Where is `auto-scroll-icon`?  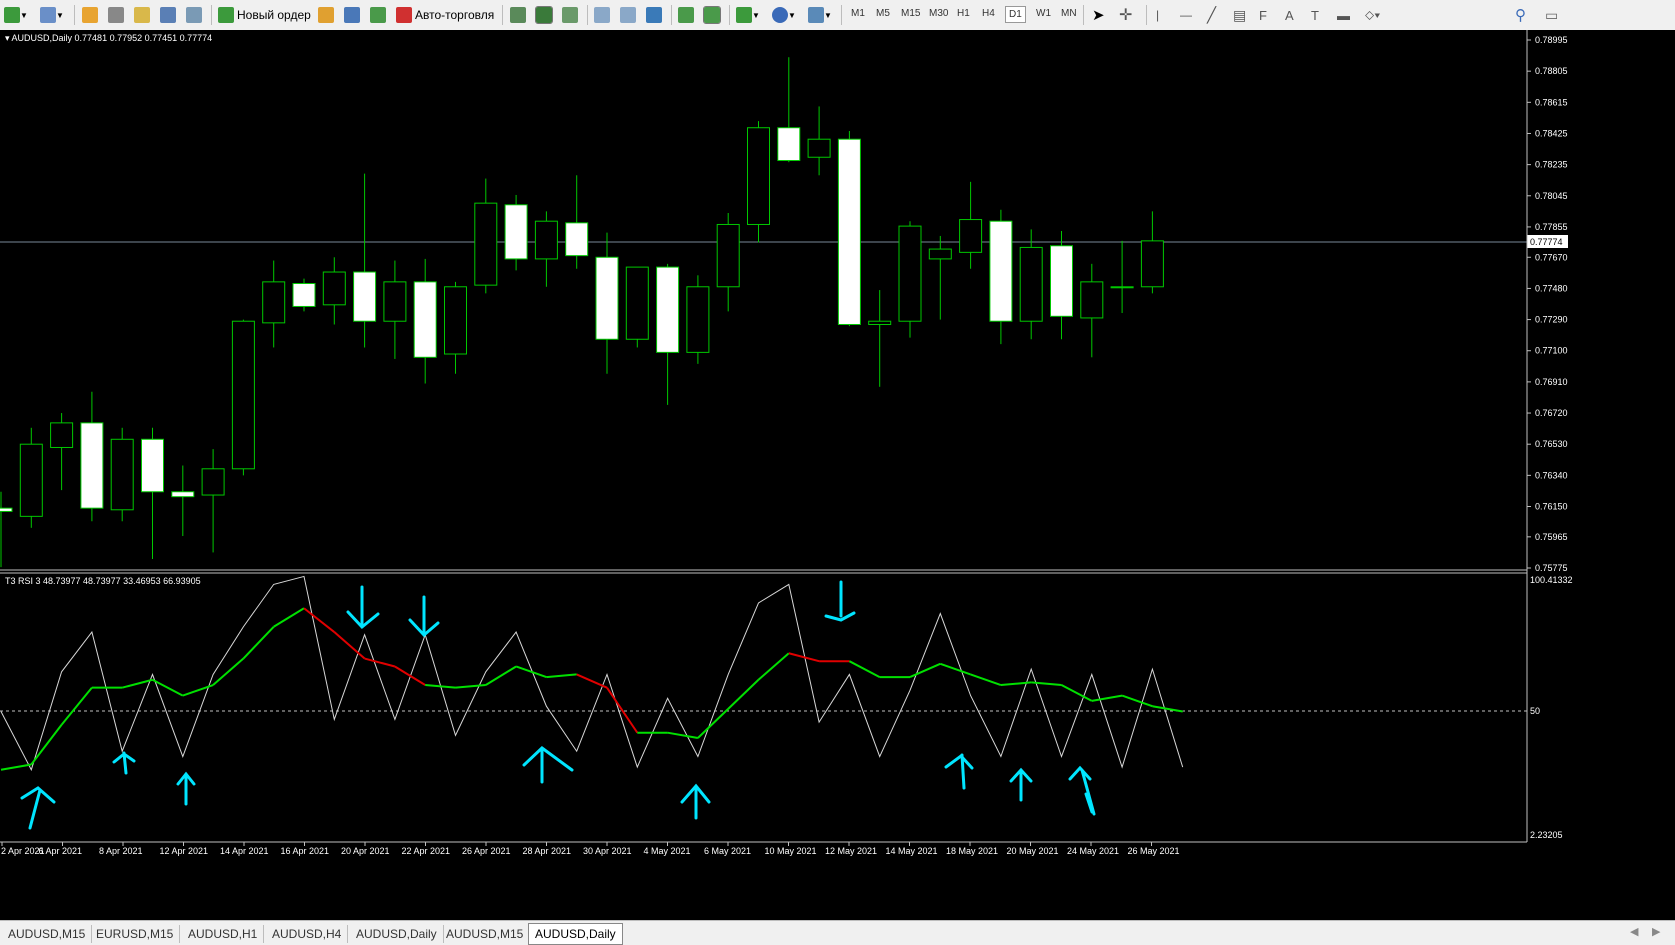 auto-scroll-icon is located at coordinates (686, 15).